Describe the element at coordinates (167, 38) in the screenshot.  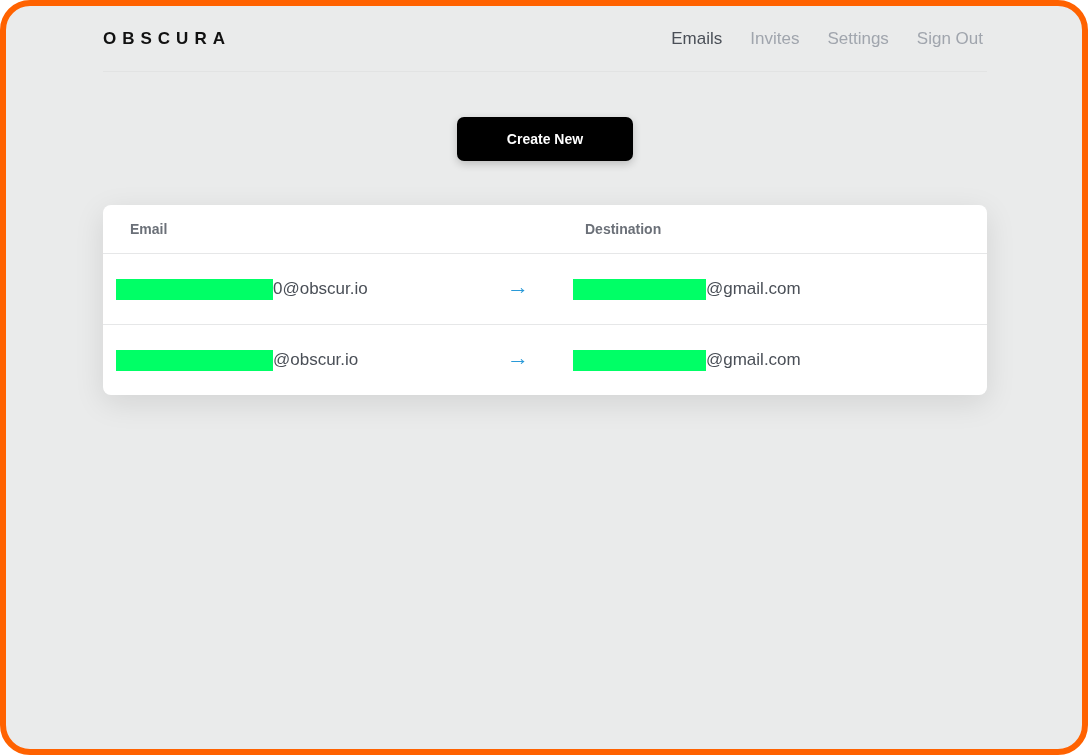
I see `brand-logo: OBSCURA` at that location.